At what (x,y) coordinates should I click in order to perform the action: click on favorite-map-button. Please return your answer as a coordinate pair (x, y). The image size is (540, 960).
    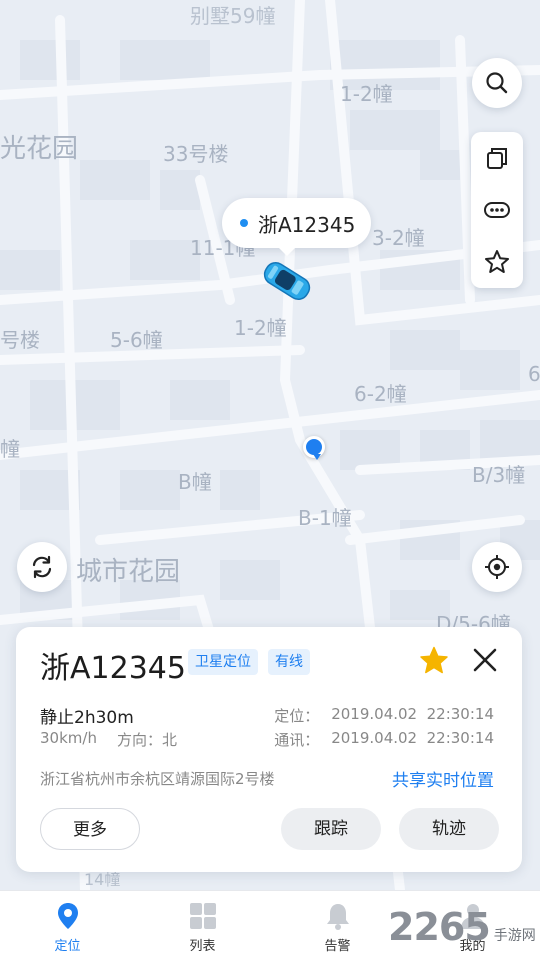
    Looking at the image, I should click on (497, 262).